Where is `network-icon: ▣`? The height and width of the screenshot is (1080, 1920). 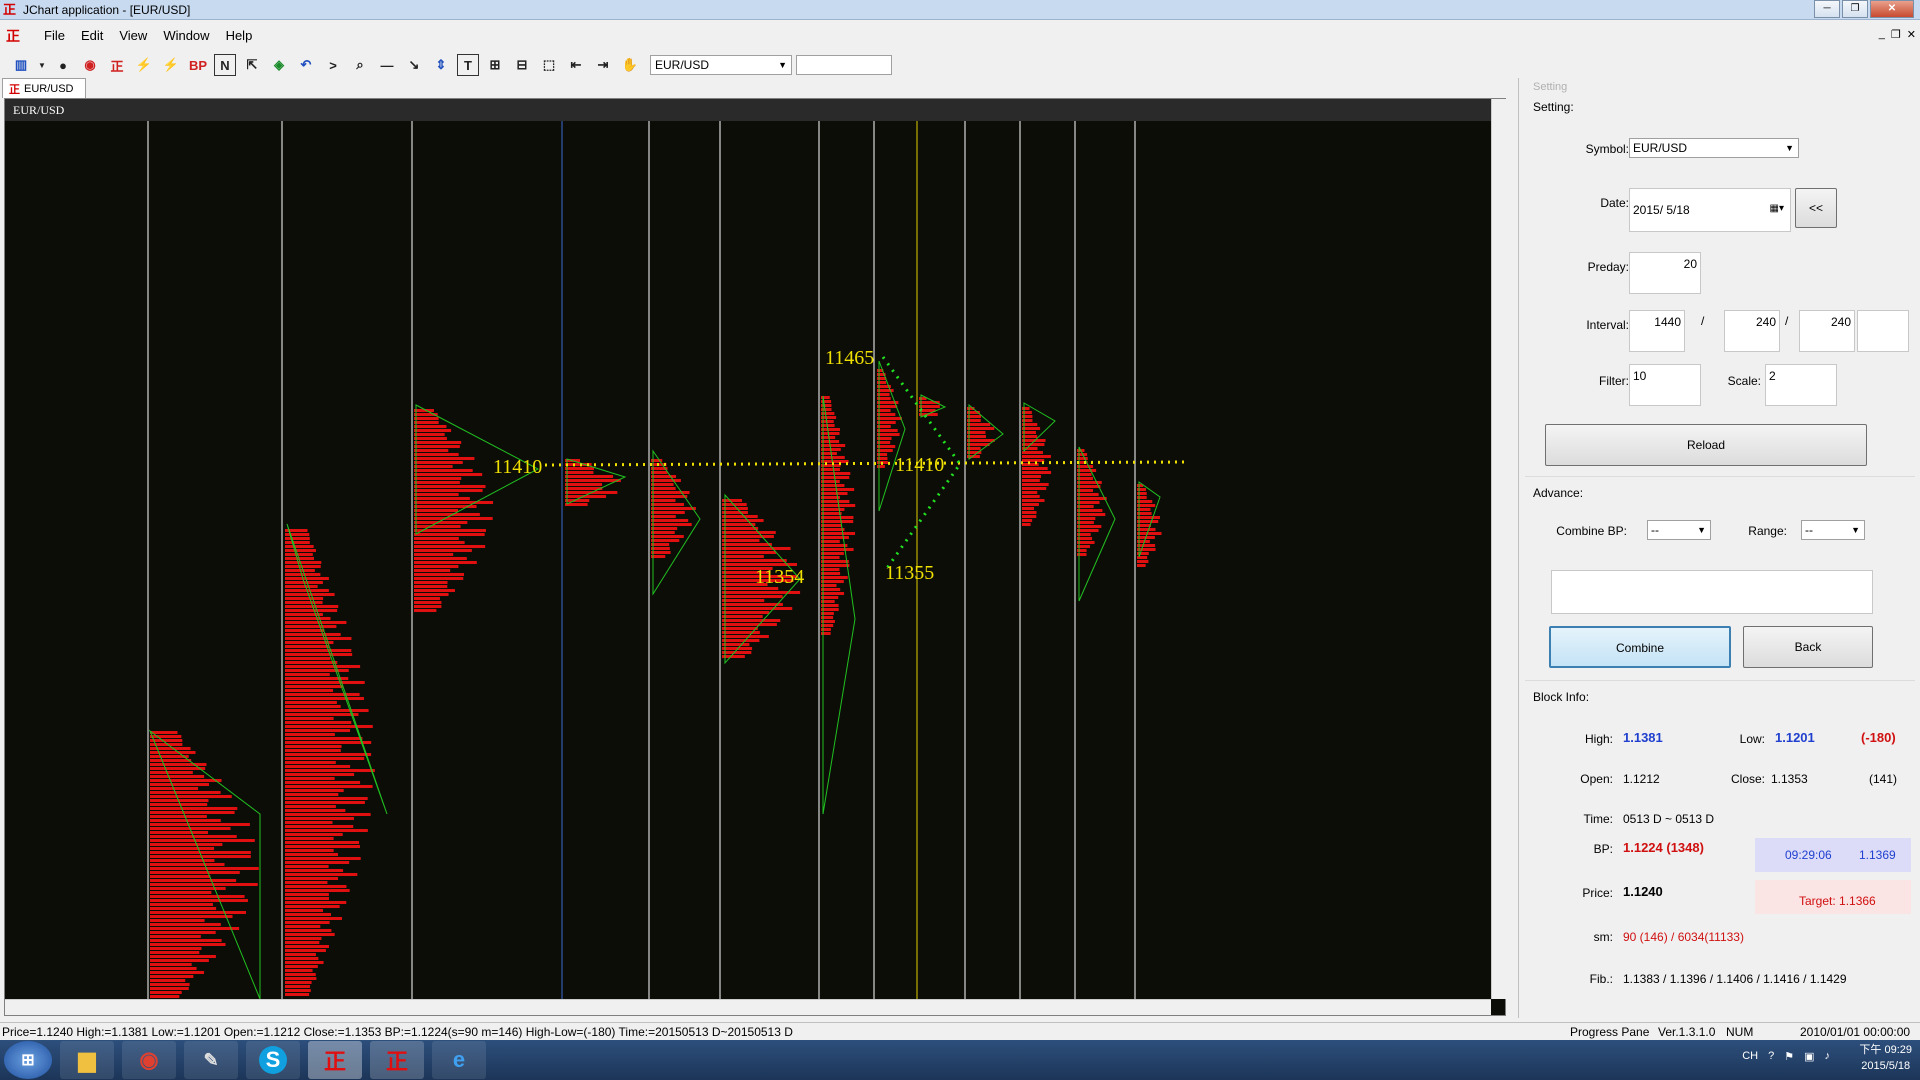 network-icon: ▣ is located at coordinates (1809, 1056).